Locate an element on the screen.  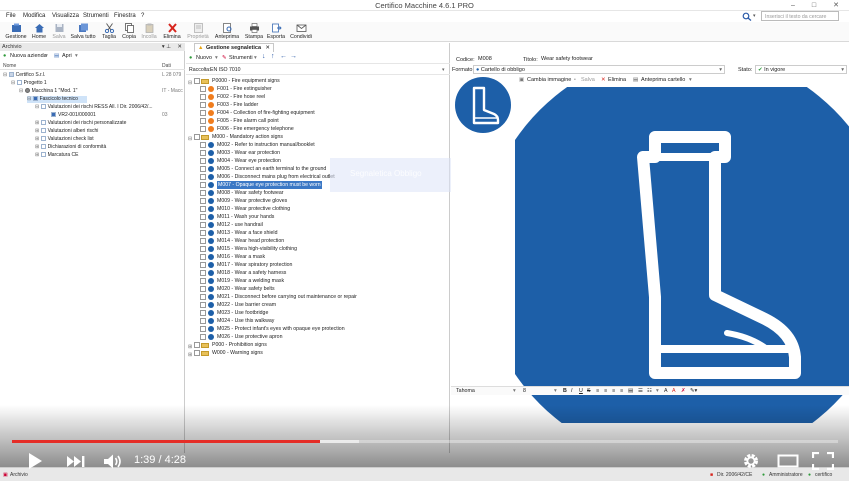
change-image-button: Cambia immagine is located at coordinates (549, 80).